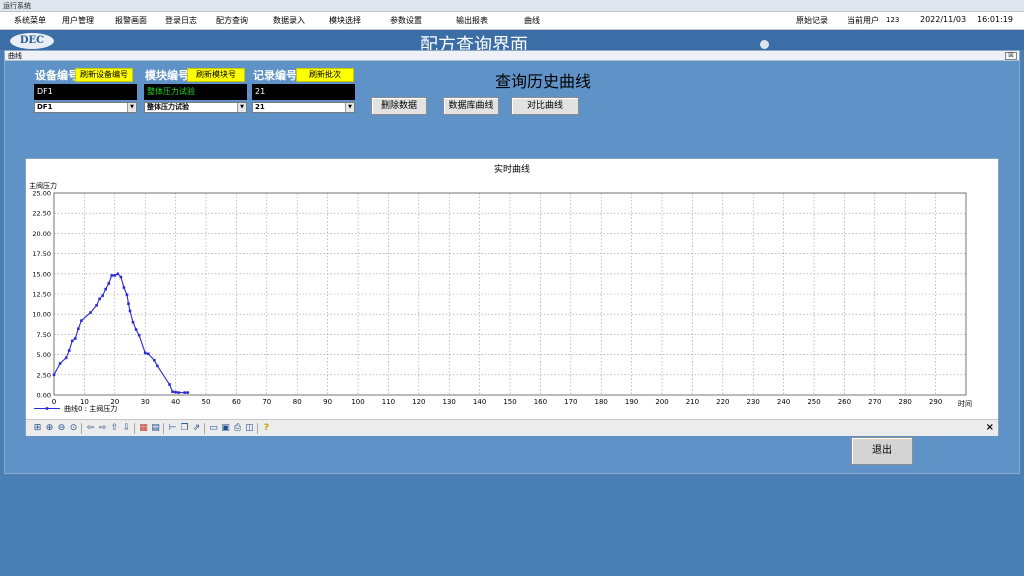  What do you see at coordinates (181, 20) in the screenshot?
I see `menu-item-login-log: 登录日志` at bounding box center [181, 20].